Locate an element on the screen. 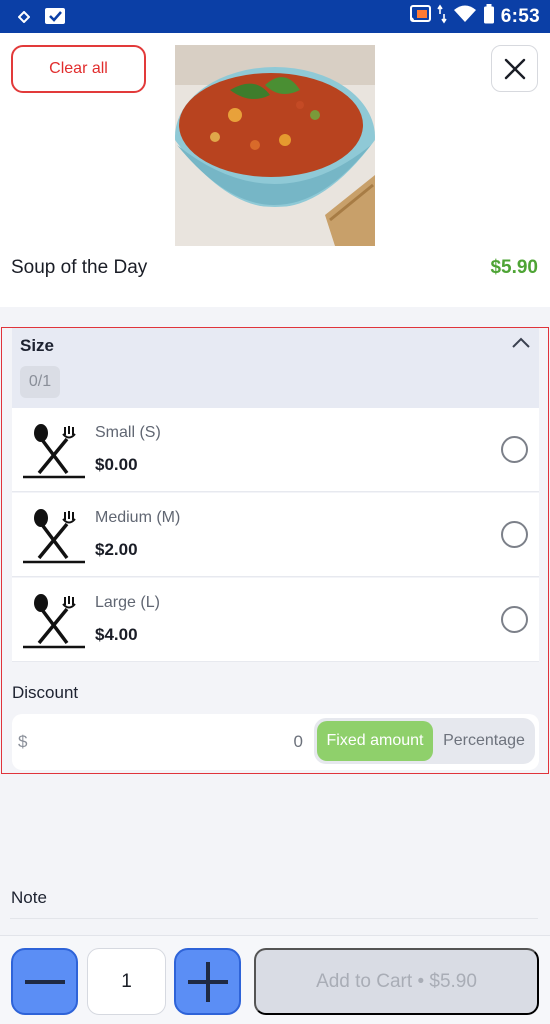 The width and height of the screenshot is (550, 1024). minus-icon is located at coordinates (44, 981).